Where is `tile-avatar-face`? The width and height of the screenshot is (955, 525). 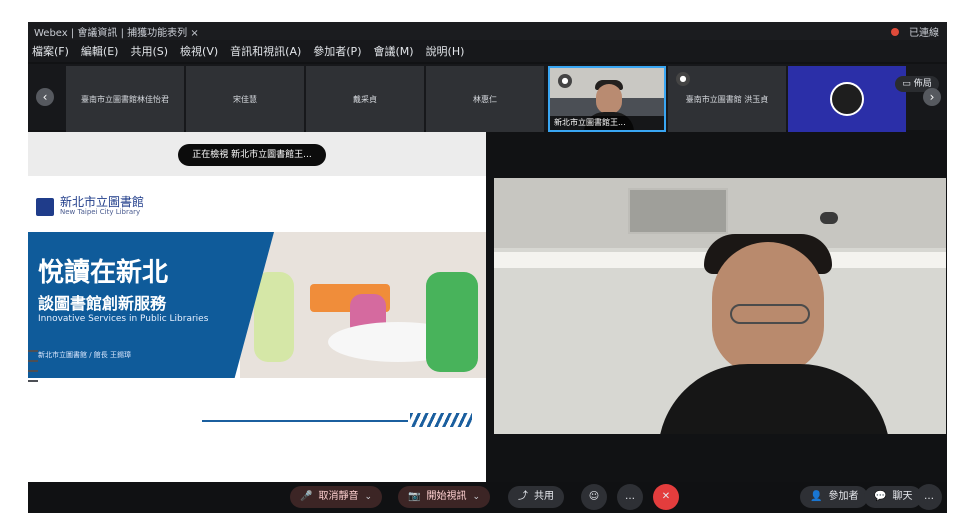
tile-avatar-face is located at coordinates (609, 99).